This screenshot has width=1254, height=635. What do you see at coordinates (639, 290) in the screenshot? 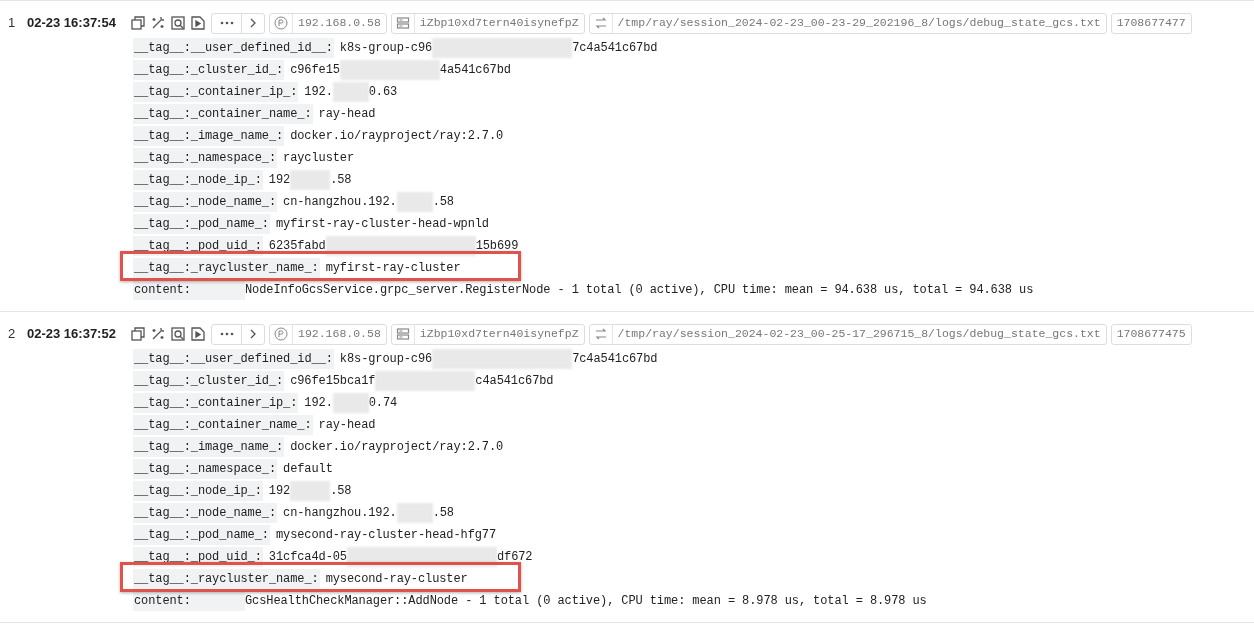
I see `content-value: NodeInfoGcsService.grpc_server.RegisterNode - 1 total (0 active), CPU time: mean = 94.638 us, total = 94.638 us` at bounding box center [639, 290].